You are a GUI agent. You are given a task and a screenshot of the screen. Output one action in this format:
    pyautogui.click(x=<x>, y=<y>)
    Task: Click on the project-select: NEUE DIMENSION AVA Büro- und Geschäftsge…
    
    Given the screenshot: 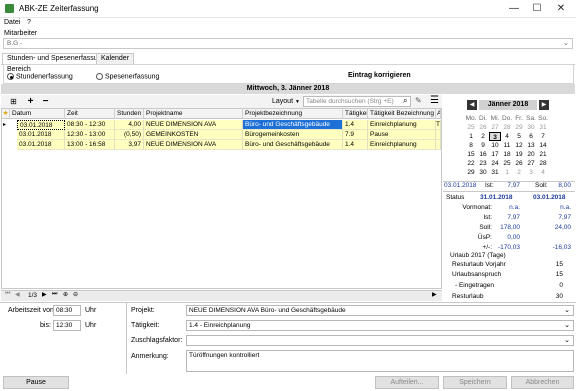 What is the action you would take?
    pyautogui.click(x=380, y=310)
    